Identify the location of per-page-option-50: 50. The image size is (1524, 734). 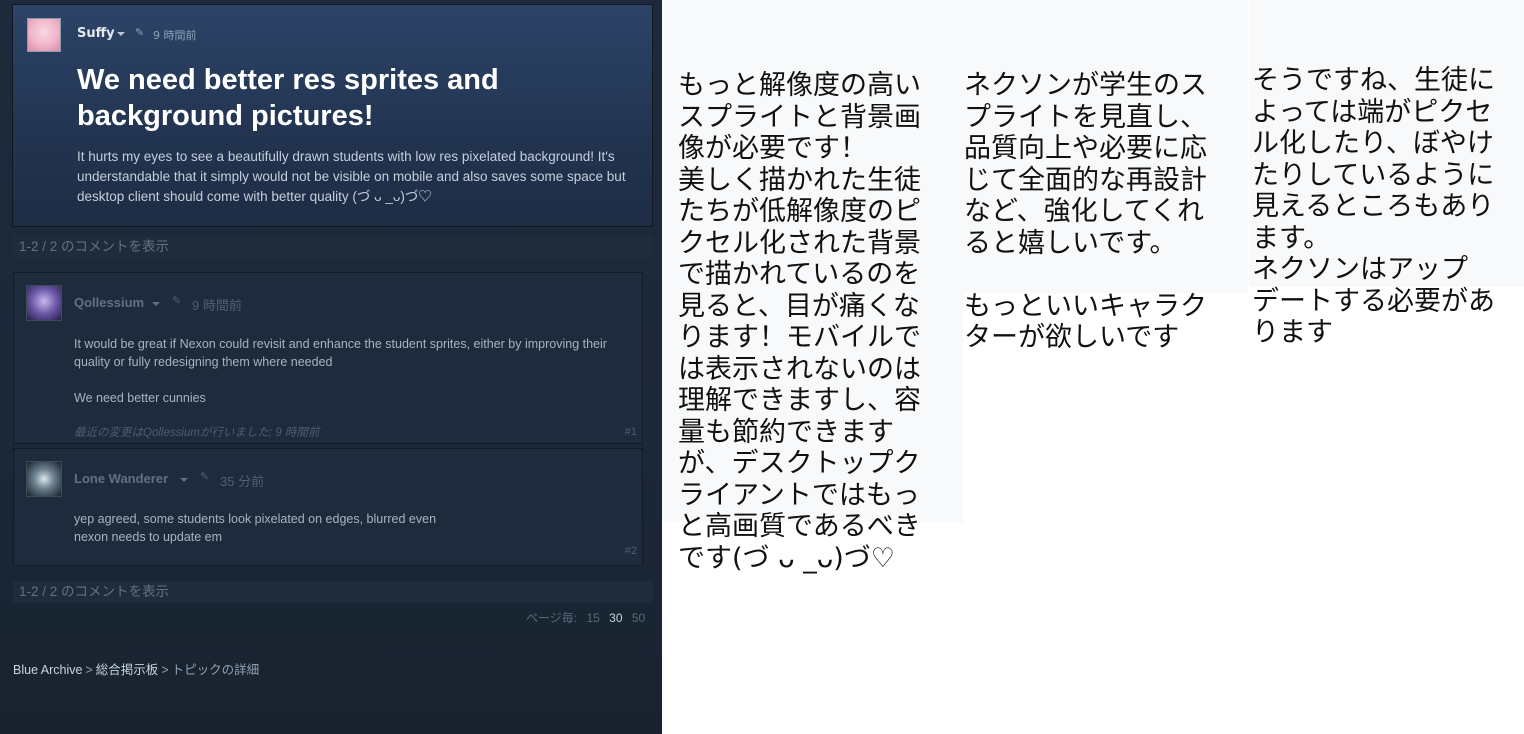
(638, 618).